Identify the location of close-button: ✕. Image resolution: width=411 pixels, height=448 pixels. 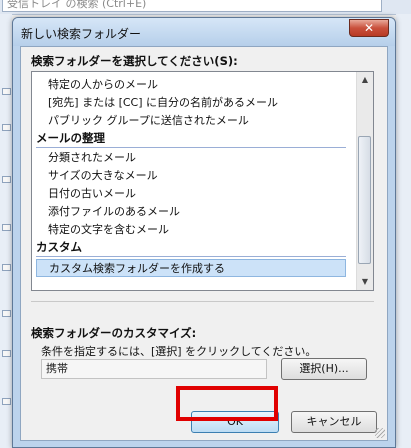
(369, 28).